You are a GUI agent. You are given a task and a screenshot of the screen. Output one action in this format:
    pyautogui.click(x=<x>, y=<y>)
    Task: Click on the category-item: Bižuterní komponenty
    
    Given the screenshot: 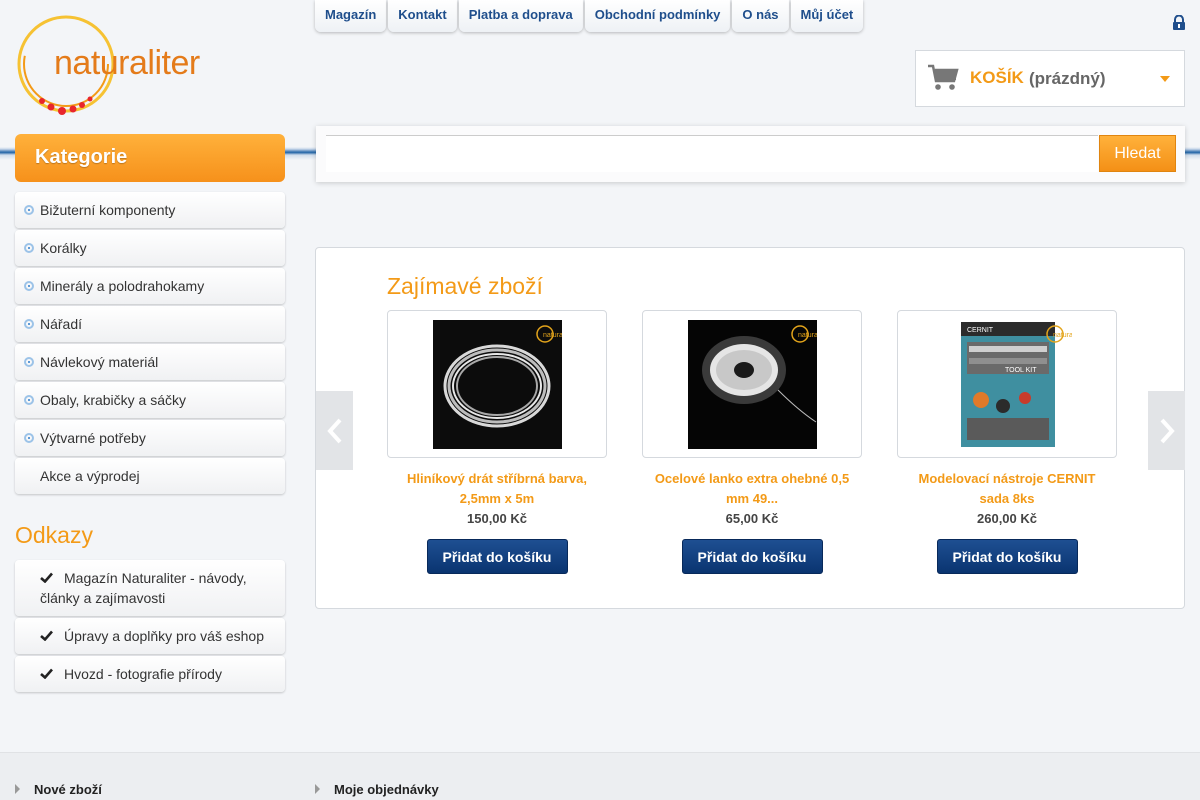 What is the action you would take?
    pyautogui.click(x=150, y=210)
    